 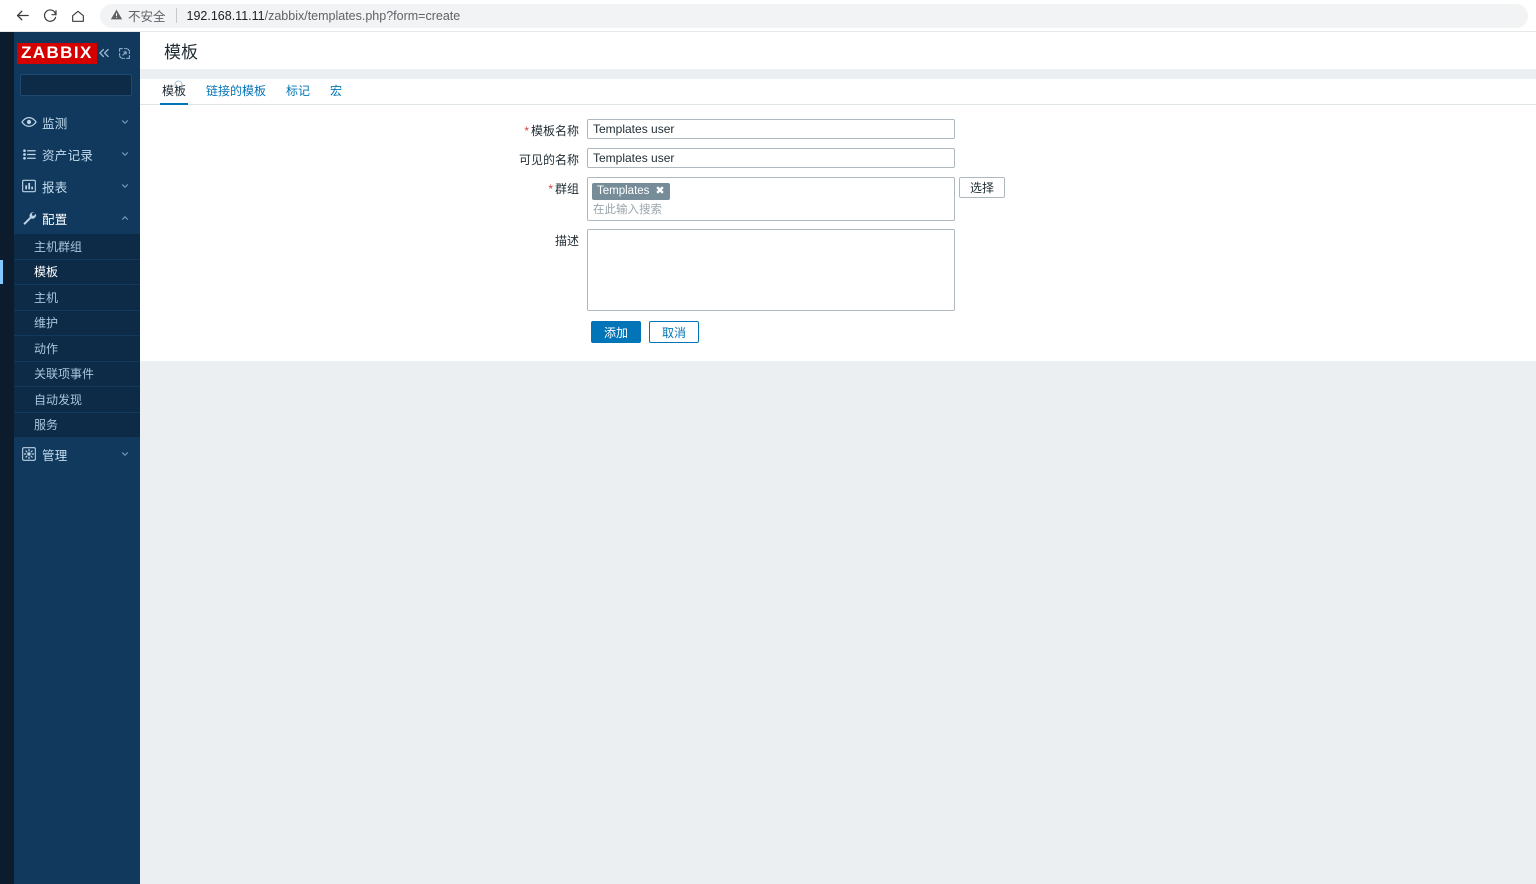 I want to click on warning-triangle-icon, so click(x=116, y=16).